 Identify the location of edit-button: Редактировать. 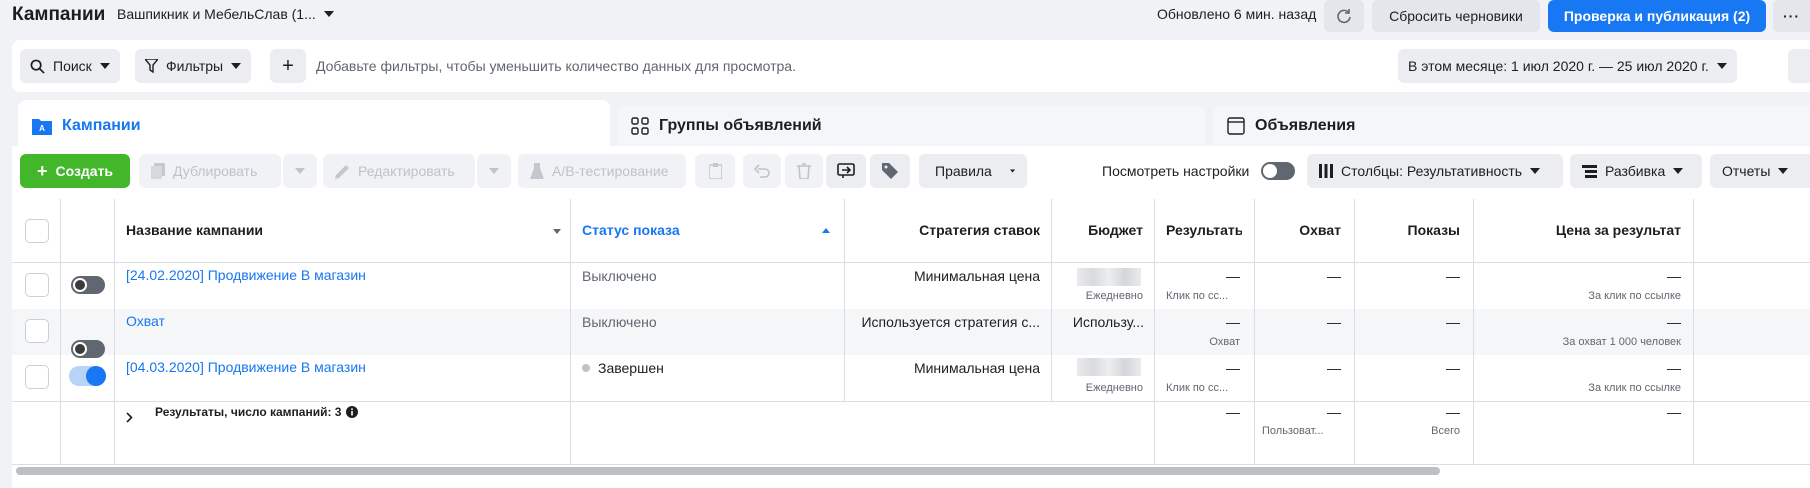
(399, 171).